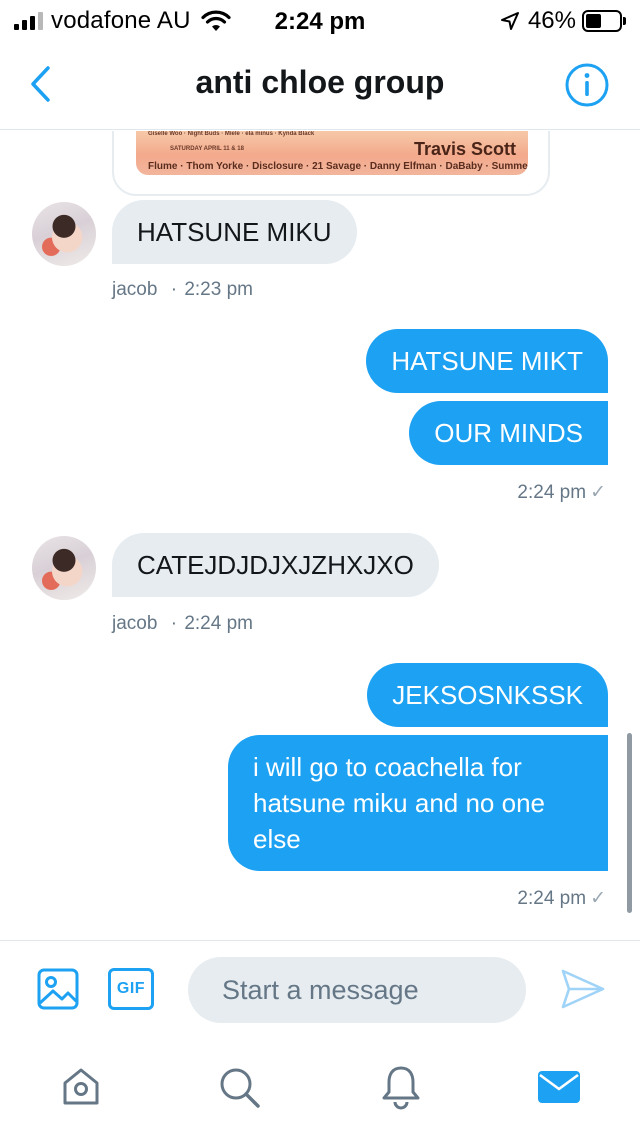 The image size is (640, 1136). What do you see at coordinates (58, 989) in the screenshot?
I see `image-icon` at bounding box center [58, 989].